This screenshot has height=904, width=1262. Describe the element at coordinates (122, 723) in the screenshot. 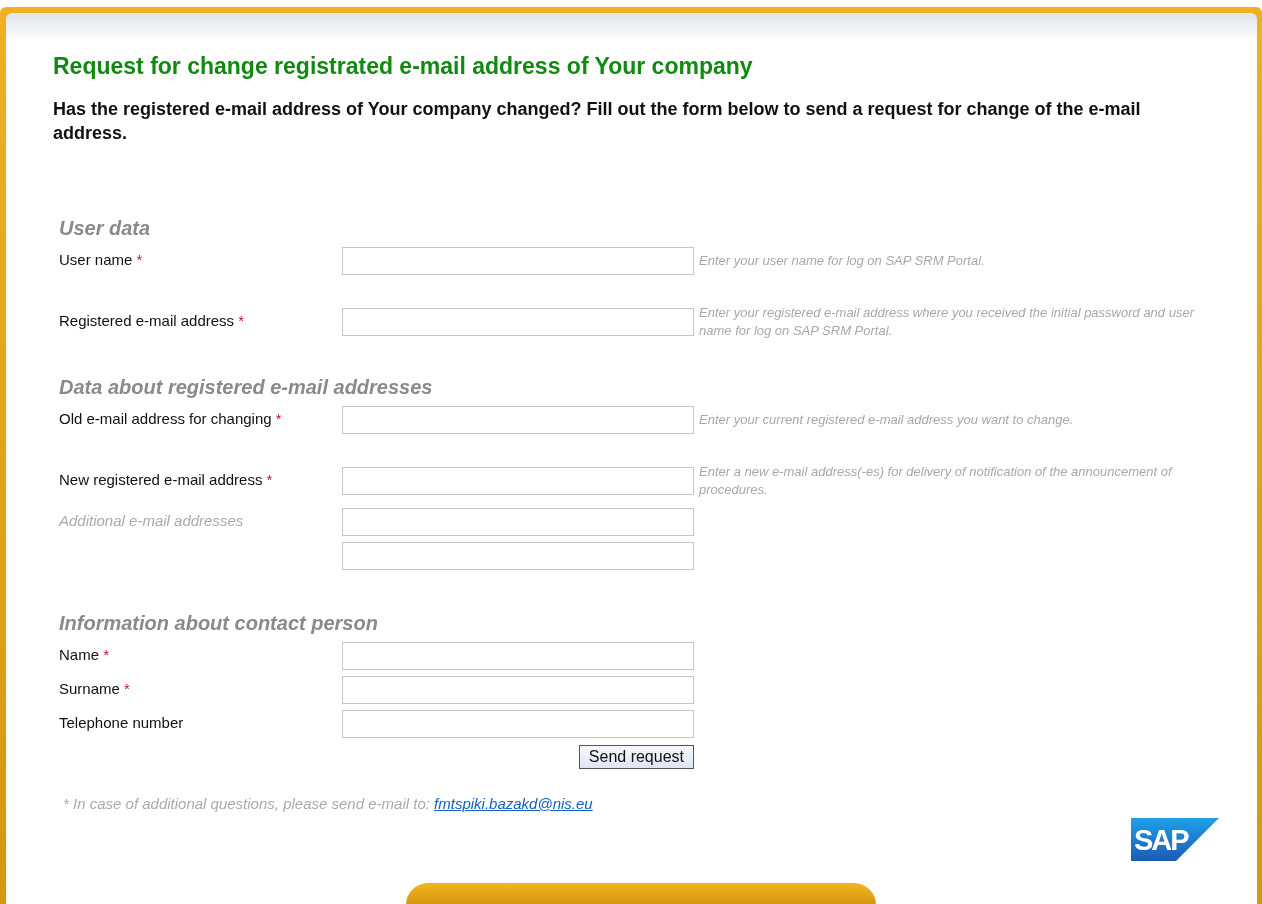

I see `field-label: Telephone number` at that location.